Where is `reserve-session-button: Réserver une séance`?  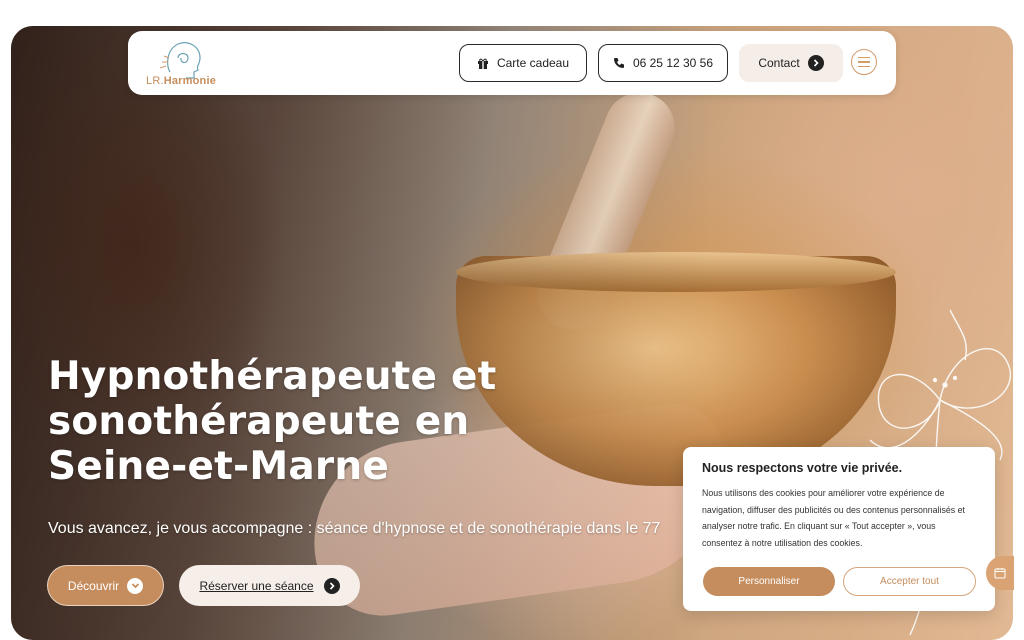 reserve-session-button: Réserver une séance is located at coordinates (269, 585).